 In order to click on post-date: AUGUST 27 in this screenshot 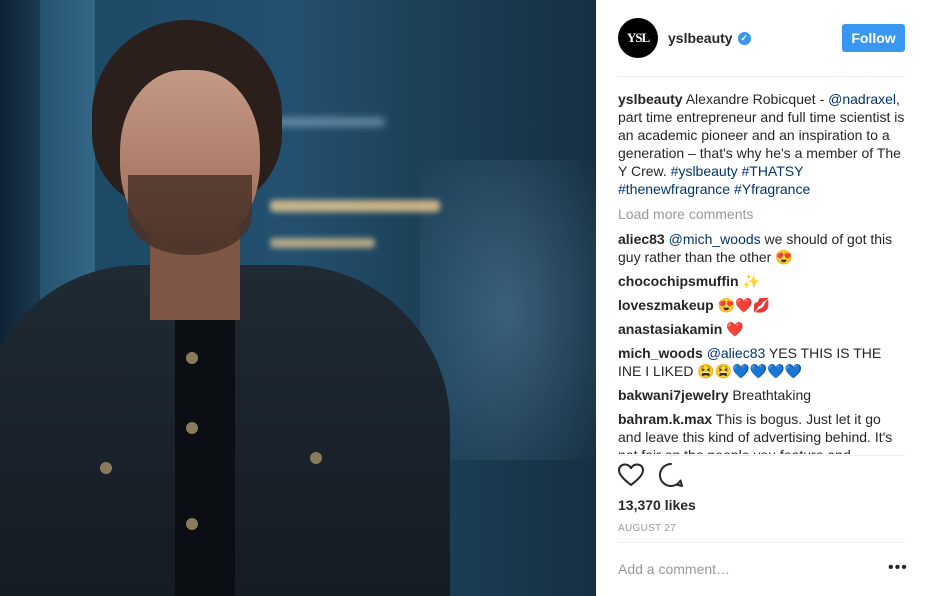, I will do `click(647, 528)`.